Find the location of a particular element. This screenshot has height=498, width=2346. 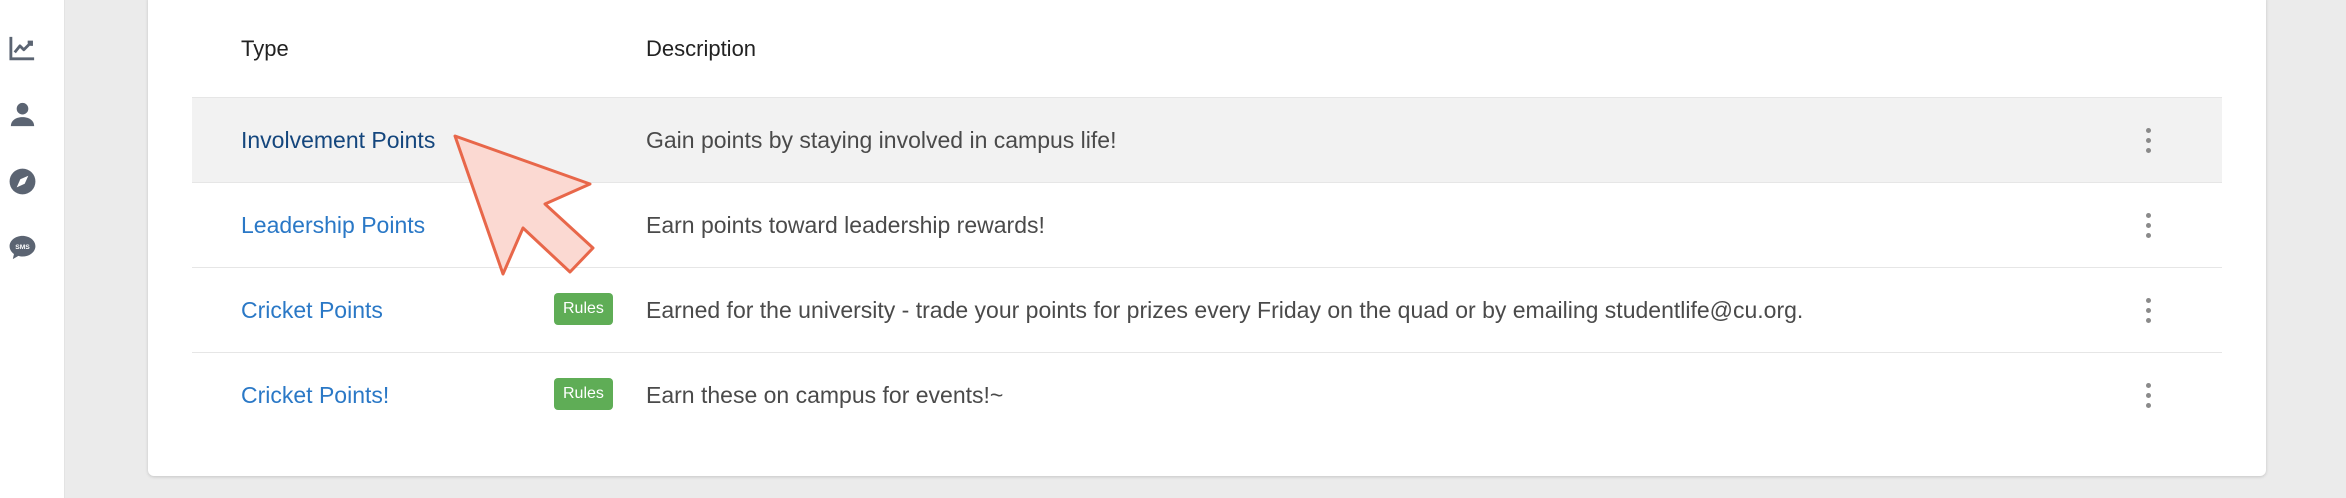

sidebar-item-sms: SMS is located at coordinates (22, 247).